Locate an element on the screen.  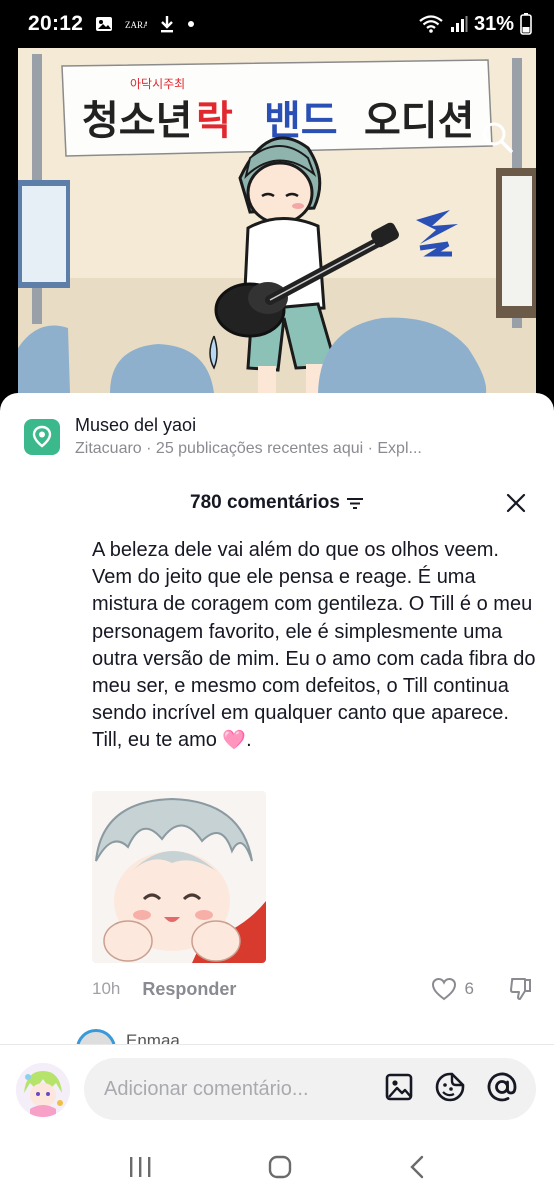
comments-header: 780 comentários is located at coordinates (277, 503).